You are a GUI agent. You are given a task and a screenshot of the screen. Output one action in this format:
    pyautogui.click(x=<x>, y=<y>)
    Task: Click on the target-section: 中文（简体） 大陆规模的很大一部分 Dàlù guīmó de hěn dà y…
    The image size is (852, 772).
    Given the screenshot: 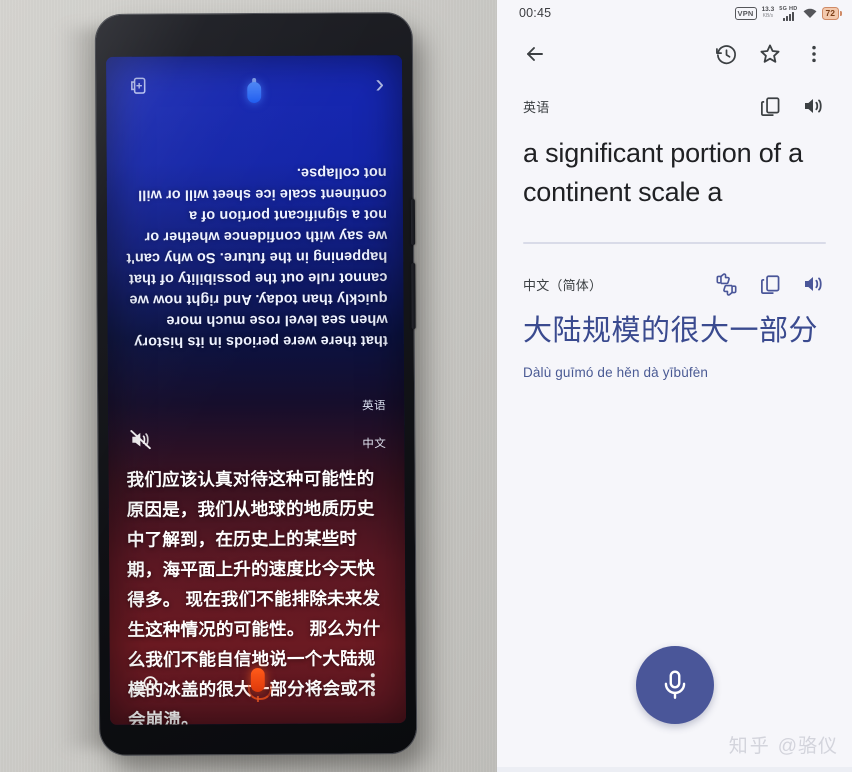 What is the action you would take?
    pyautogui.click(x=674, y=312)
    